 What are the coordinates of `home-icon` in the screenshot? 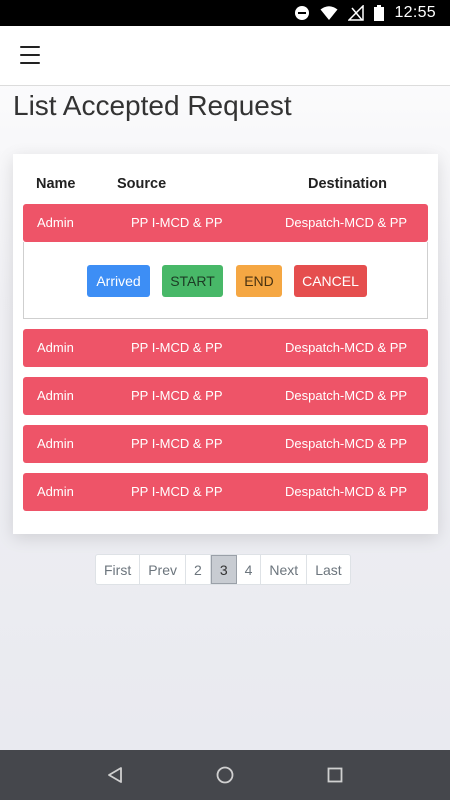 It's located at (225, 775).